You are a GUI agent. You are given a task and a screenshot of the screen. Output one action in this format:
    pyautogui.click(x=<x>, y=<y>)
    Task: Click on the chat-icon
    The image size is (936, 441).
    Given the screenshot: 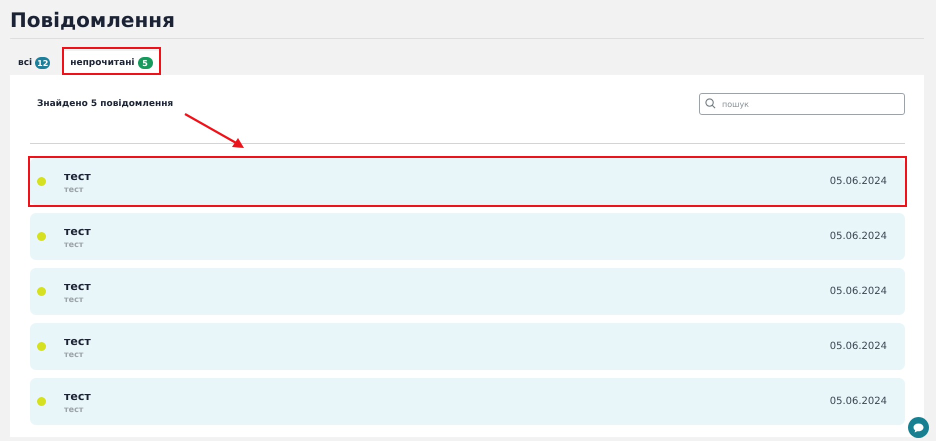 What is the action you would take?
    pyautogui.click(x=918, y=427)
    